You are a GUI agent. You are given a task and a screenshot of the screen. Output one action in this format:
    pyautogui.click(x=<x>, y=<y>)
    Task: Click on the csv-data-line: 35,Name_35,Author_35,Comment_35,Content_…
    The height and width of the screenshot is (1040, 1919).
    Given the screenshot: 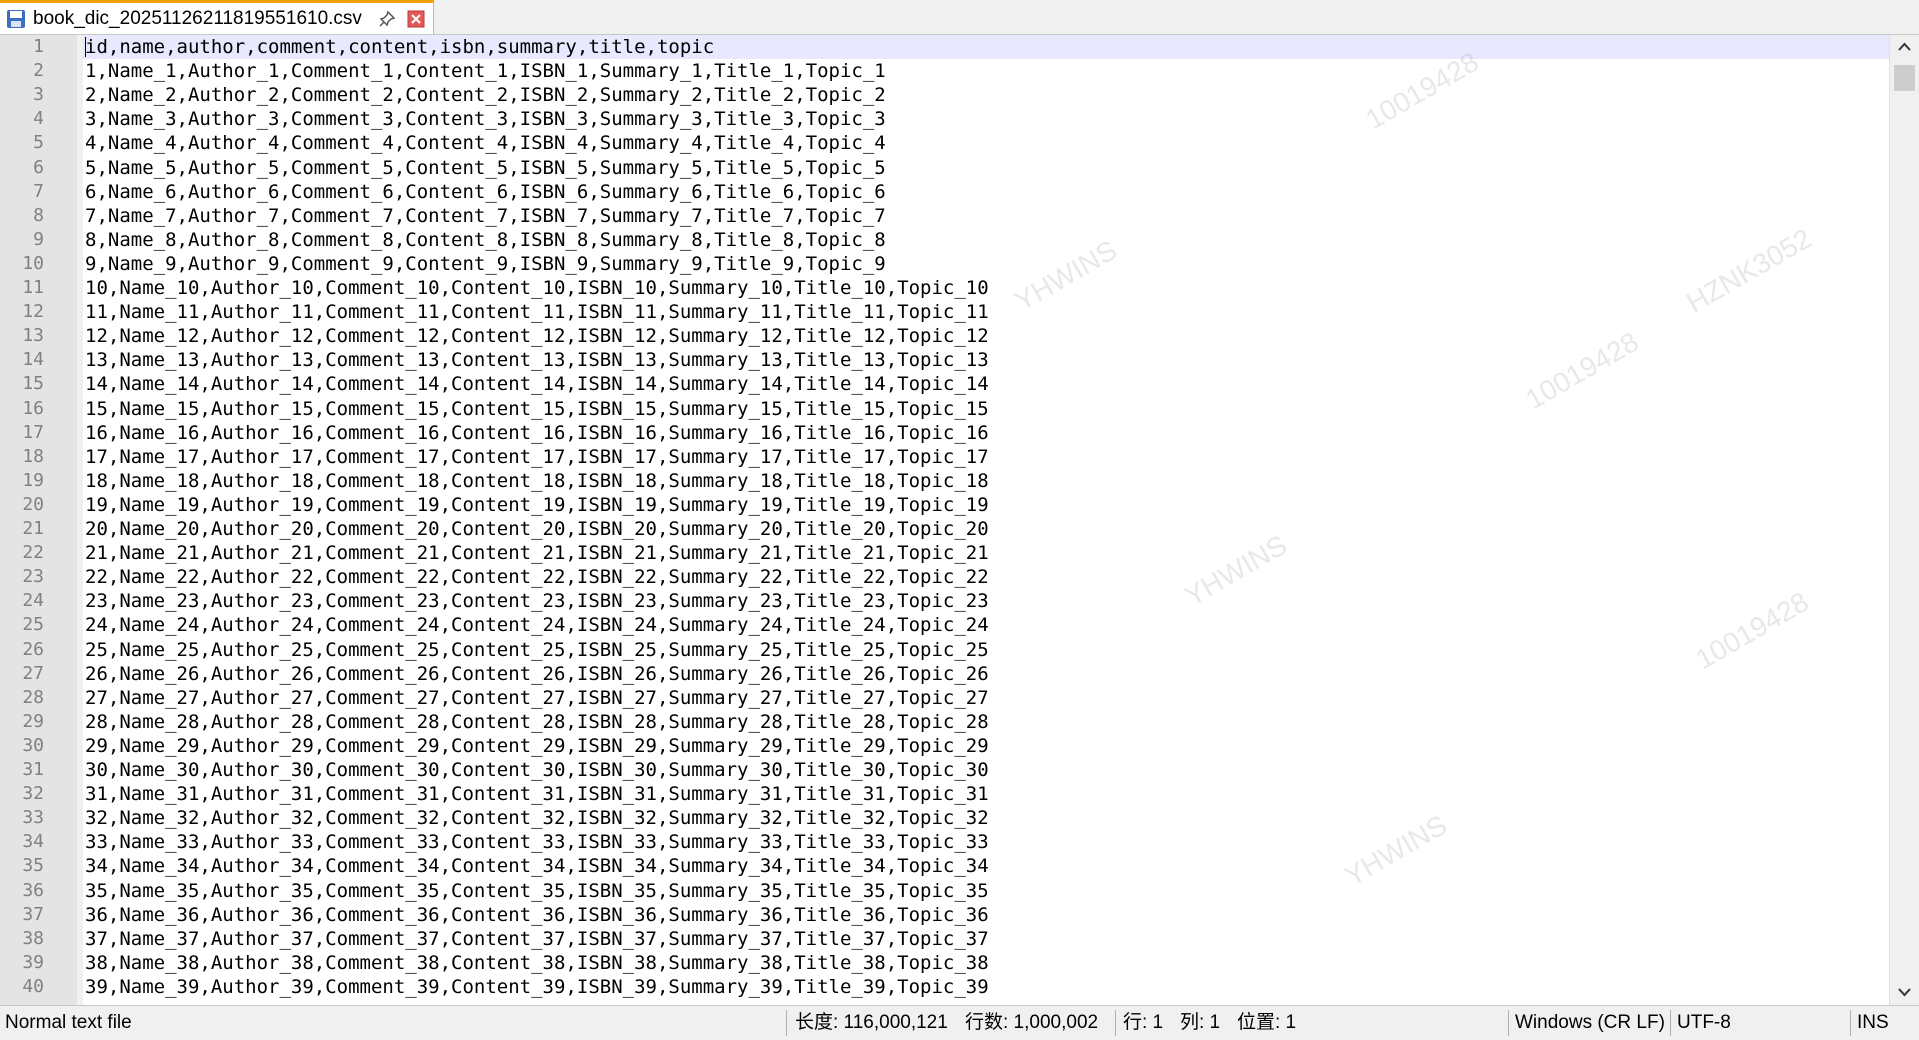 What is the action you would take?
    pyautogui.click(x=537, y=891)
    